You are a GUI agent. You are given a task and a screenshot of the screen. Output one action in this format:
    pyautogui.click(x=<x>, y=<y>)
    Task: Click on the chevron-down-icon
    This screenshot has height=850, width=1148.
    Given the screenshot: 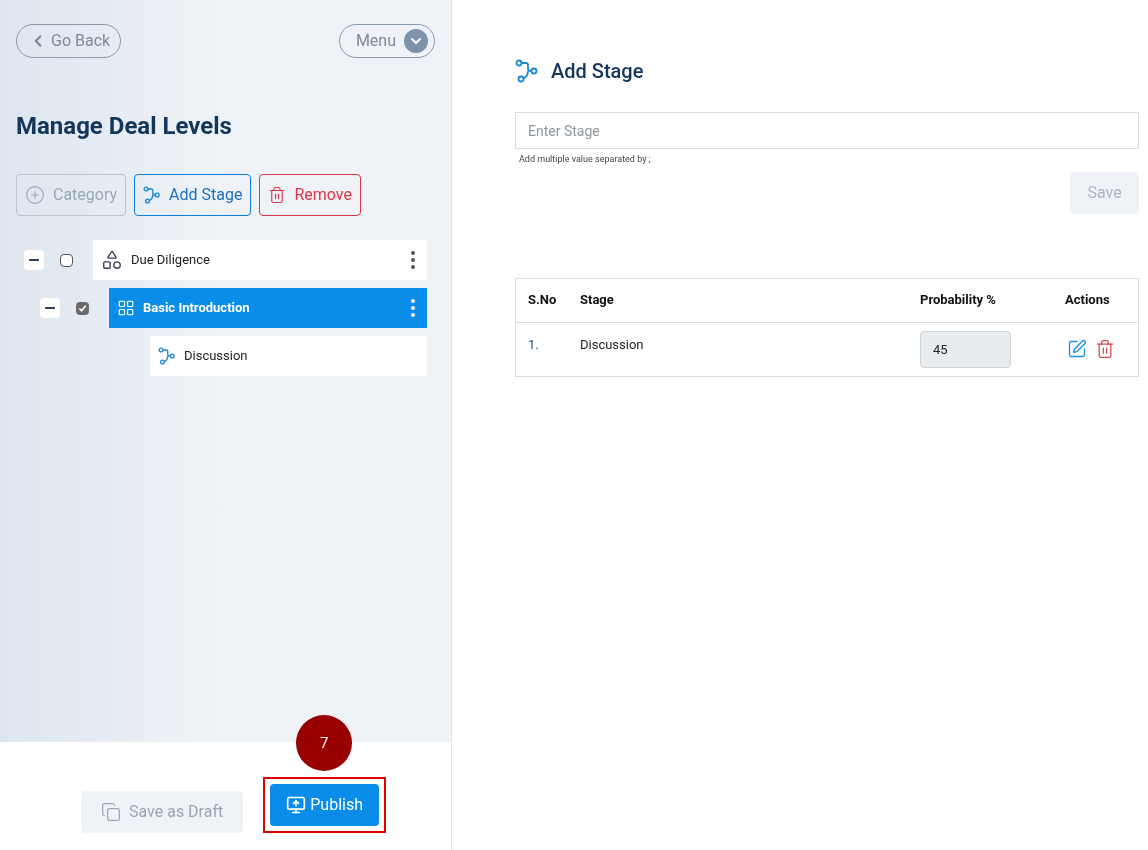 What is the action you would take?
    pyautogui.click(x=416, y=41)
    